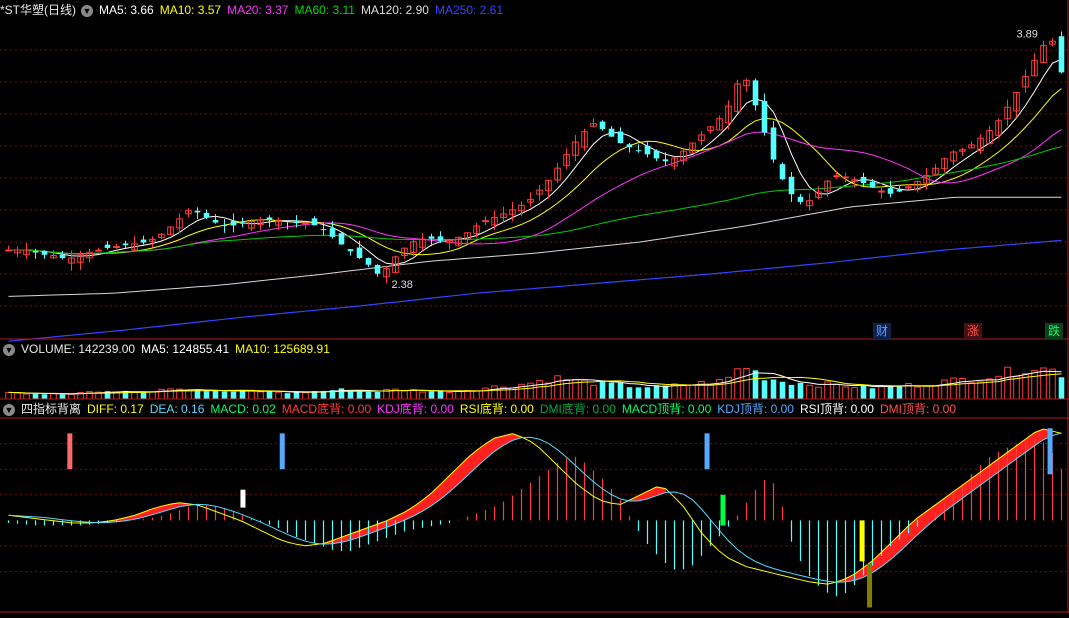  What do you see at coordinates (190, 10) in the screenshot?
I see `ma-legend-item: MA10: 3.57` at bounding box center [190, 10].